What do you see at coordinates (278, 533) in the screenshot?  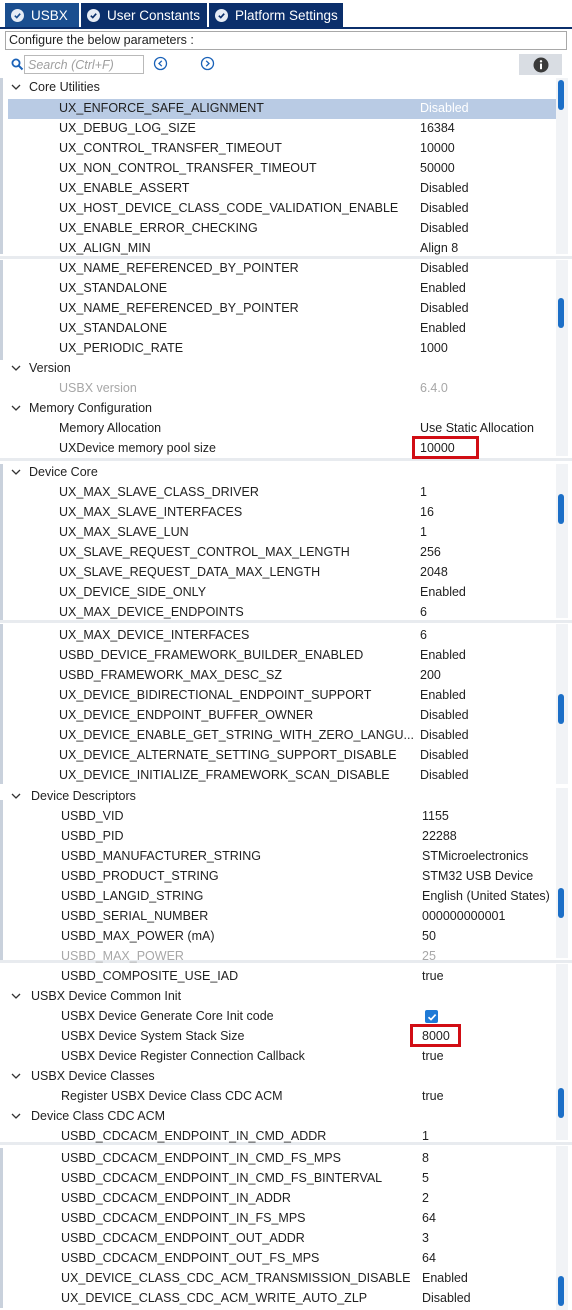 I see `param-row: UX_MAX_SLAVE_LUN 1` at bounding box center [278, 533].